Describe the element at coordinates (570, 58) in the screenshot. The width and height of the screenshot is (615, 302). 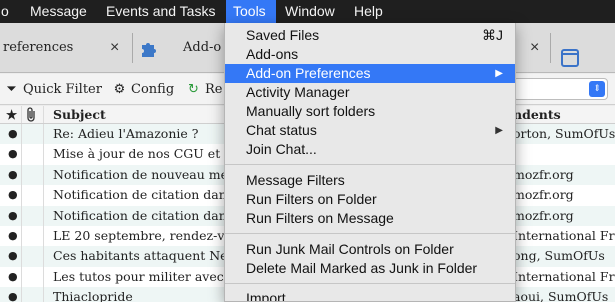
I see `calendar-icon` at that location.